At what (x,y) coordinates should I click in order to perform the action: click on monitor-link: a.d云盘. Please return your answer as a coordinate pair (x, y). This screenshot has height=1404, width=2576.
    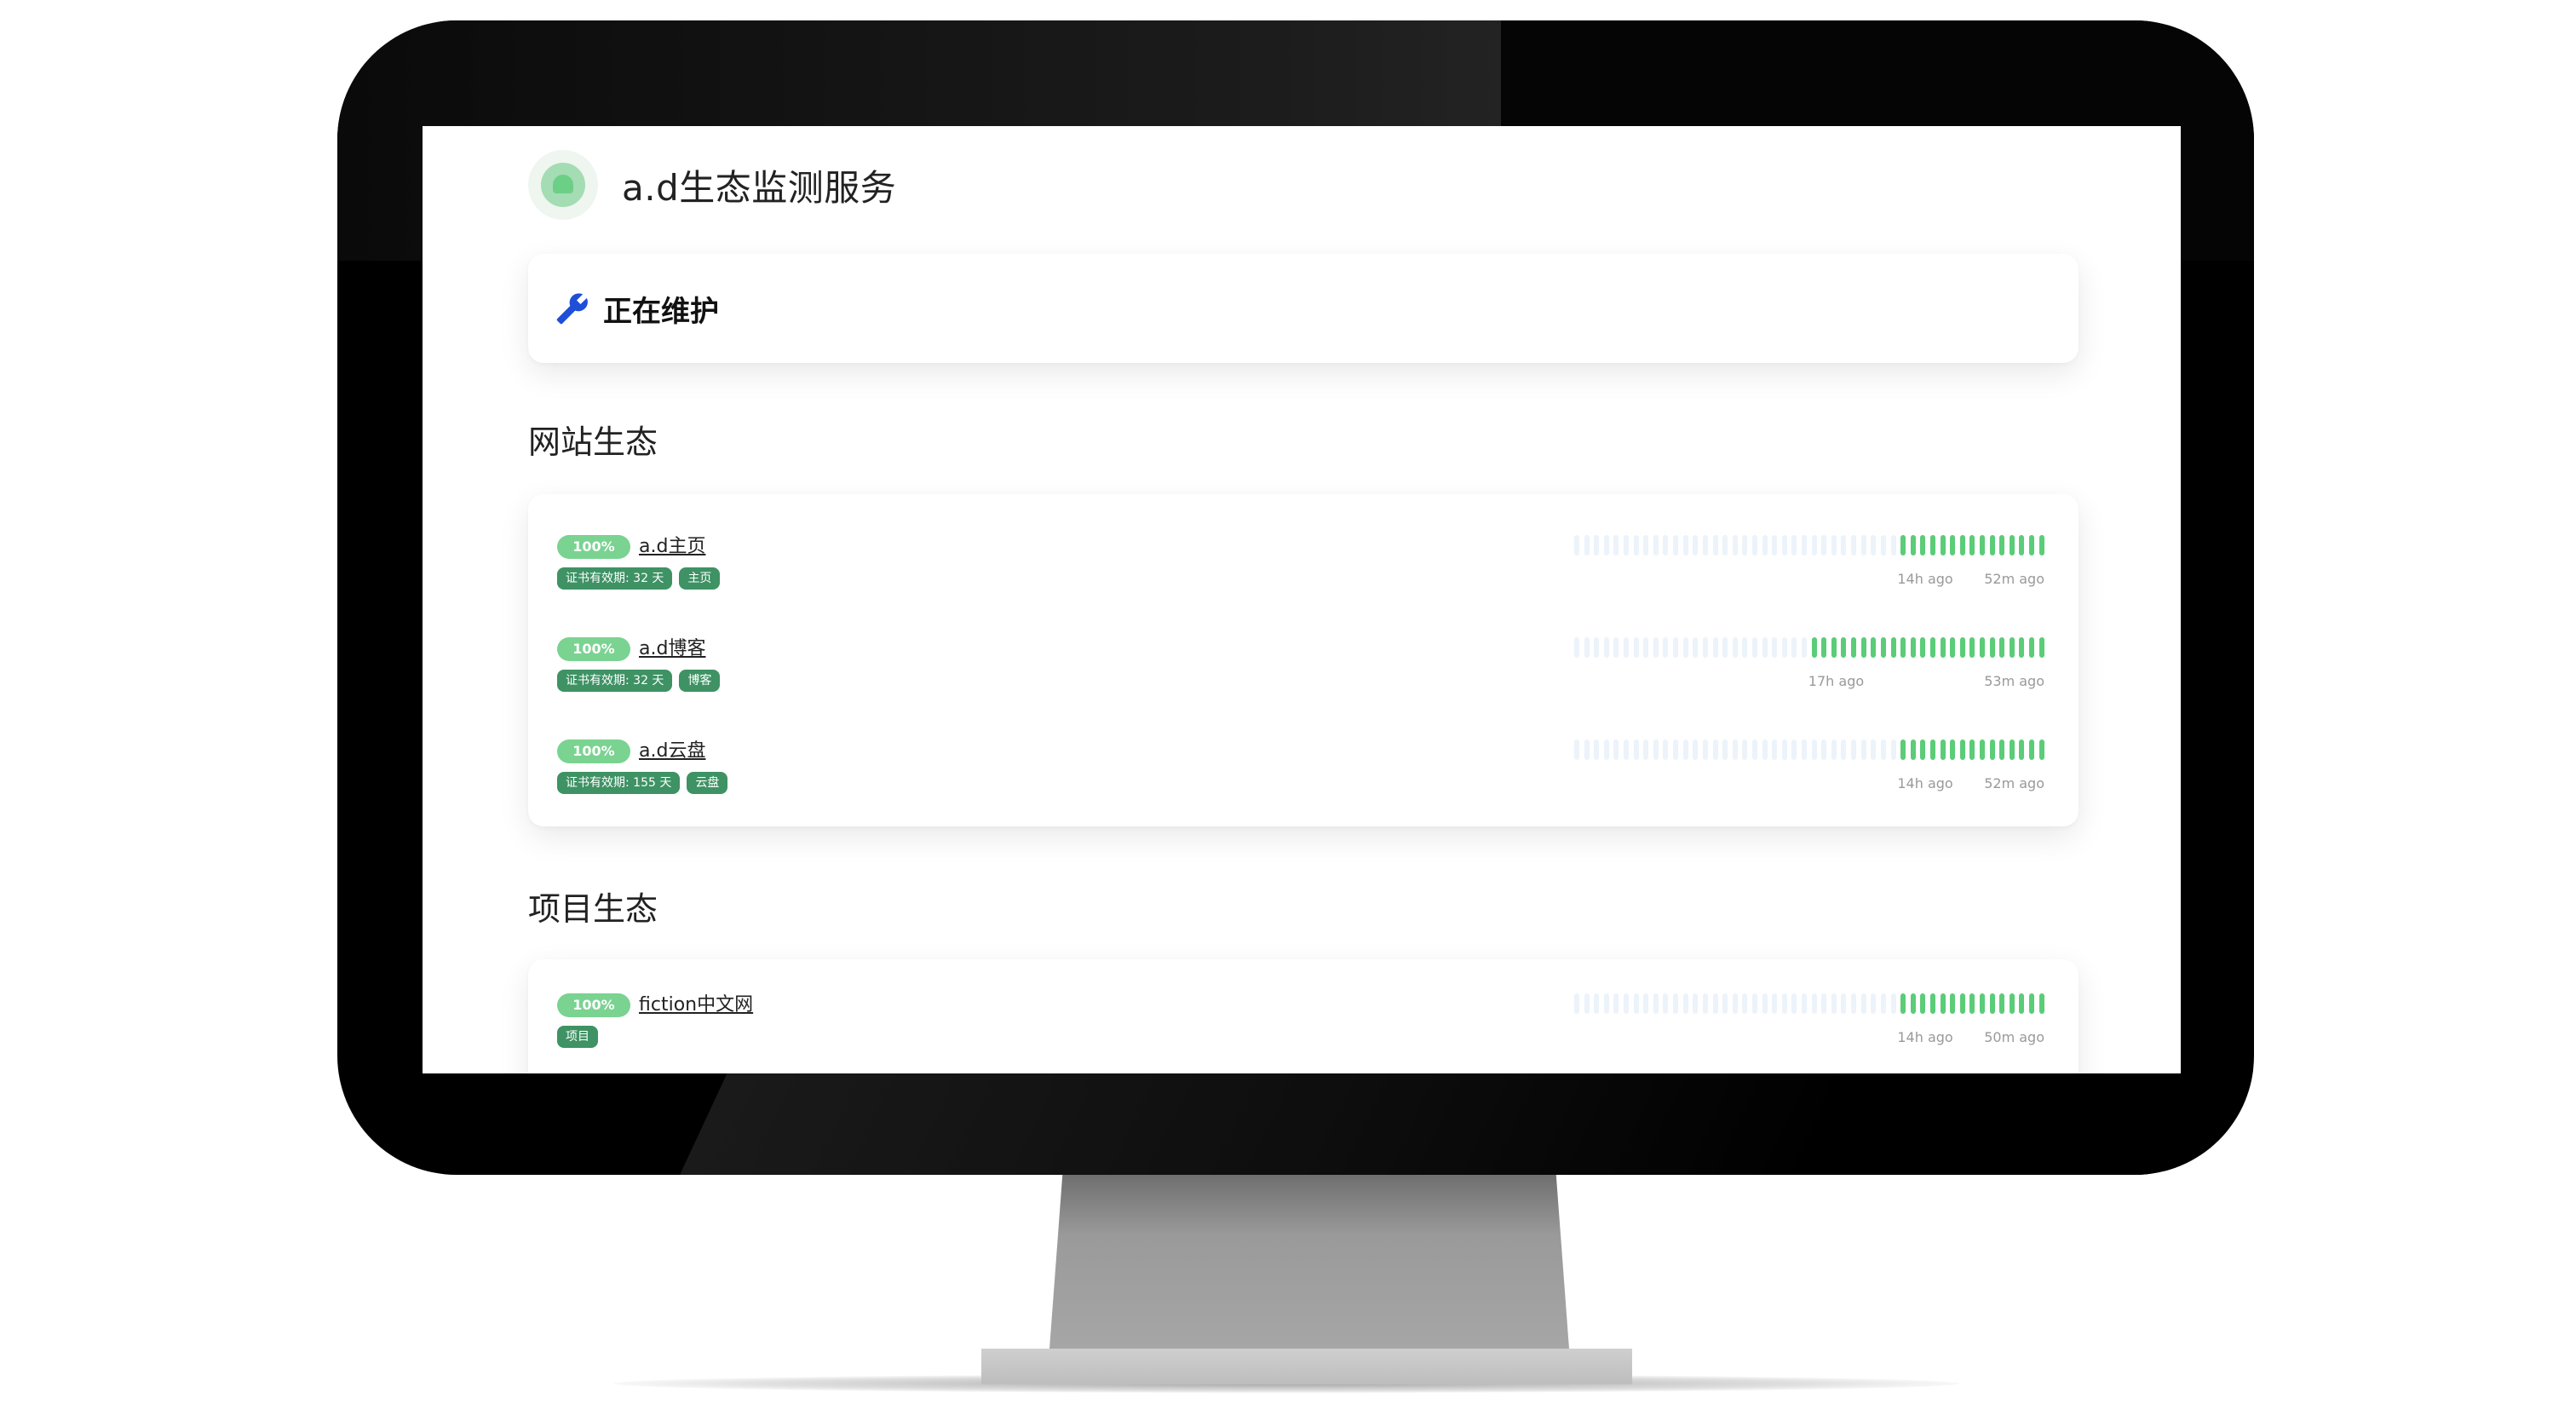
    Looking at the image, I should click on (672, 751).